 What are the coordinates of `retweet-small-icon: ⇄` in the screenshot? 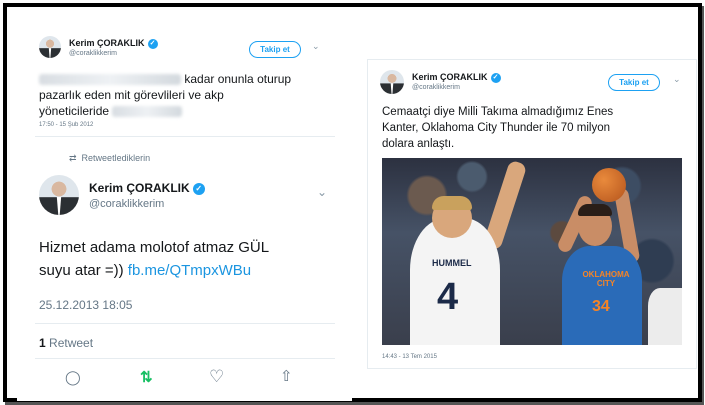 It's located at (73, 158).